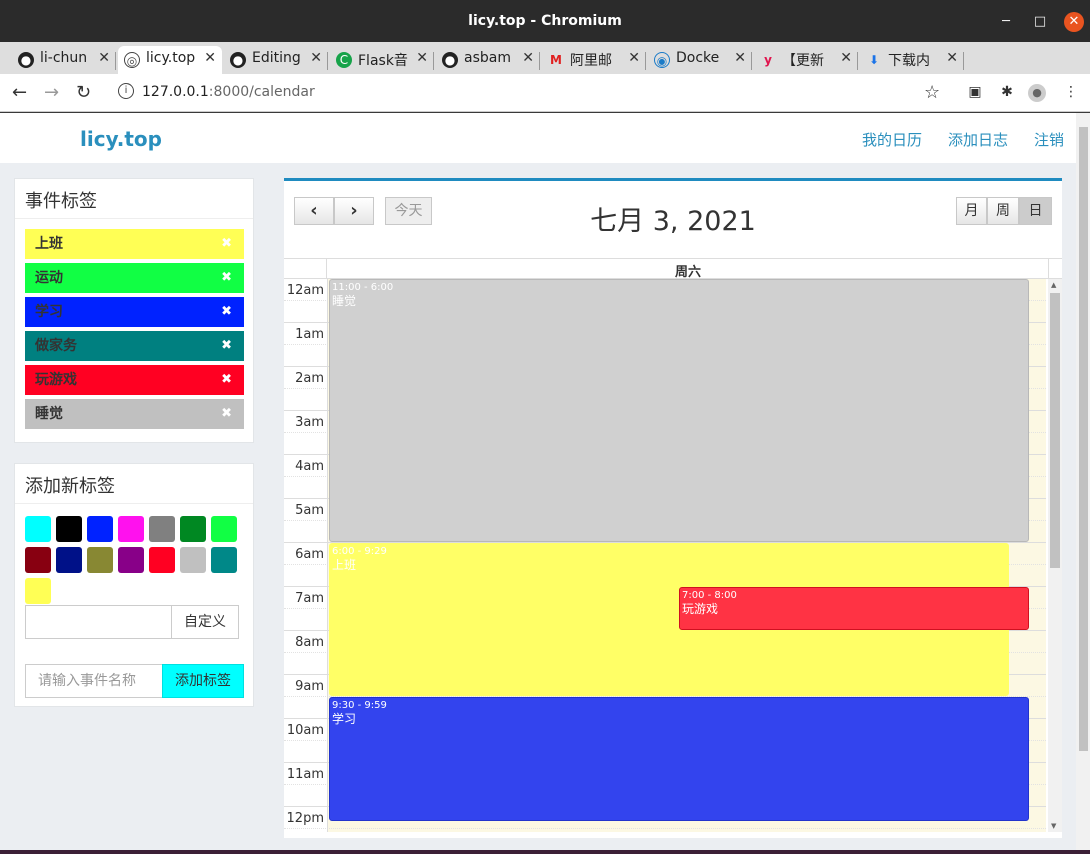 Image resolution: width=1090 pixels, height=854 pixels. I want to click on browser-tab: C Flask音 ✕, so click(382, 60).